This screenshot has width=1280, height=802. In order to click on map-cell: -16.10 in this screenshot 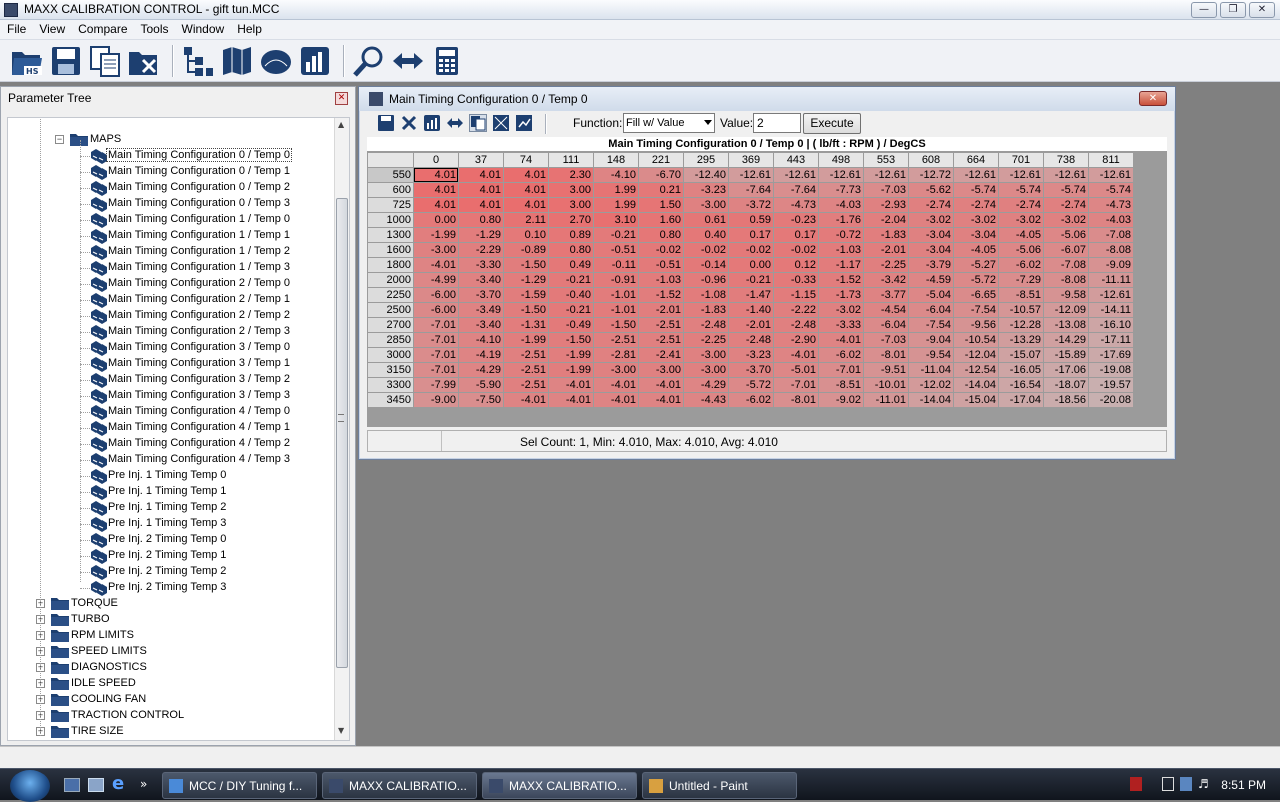, I will do `click(1111, 325)`.